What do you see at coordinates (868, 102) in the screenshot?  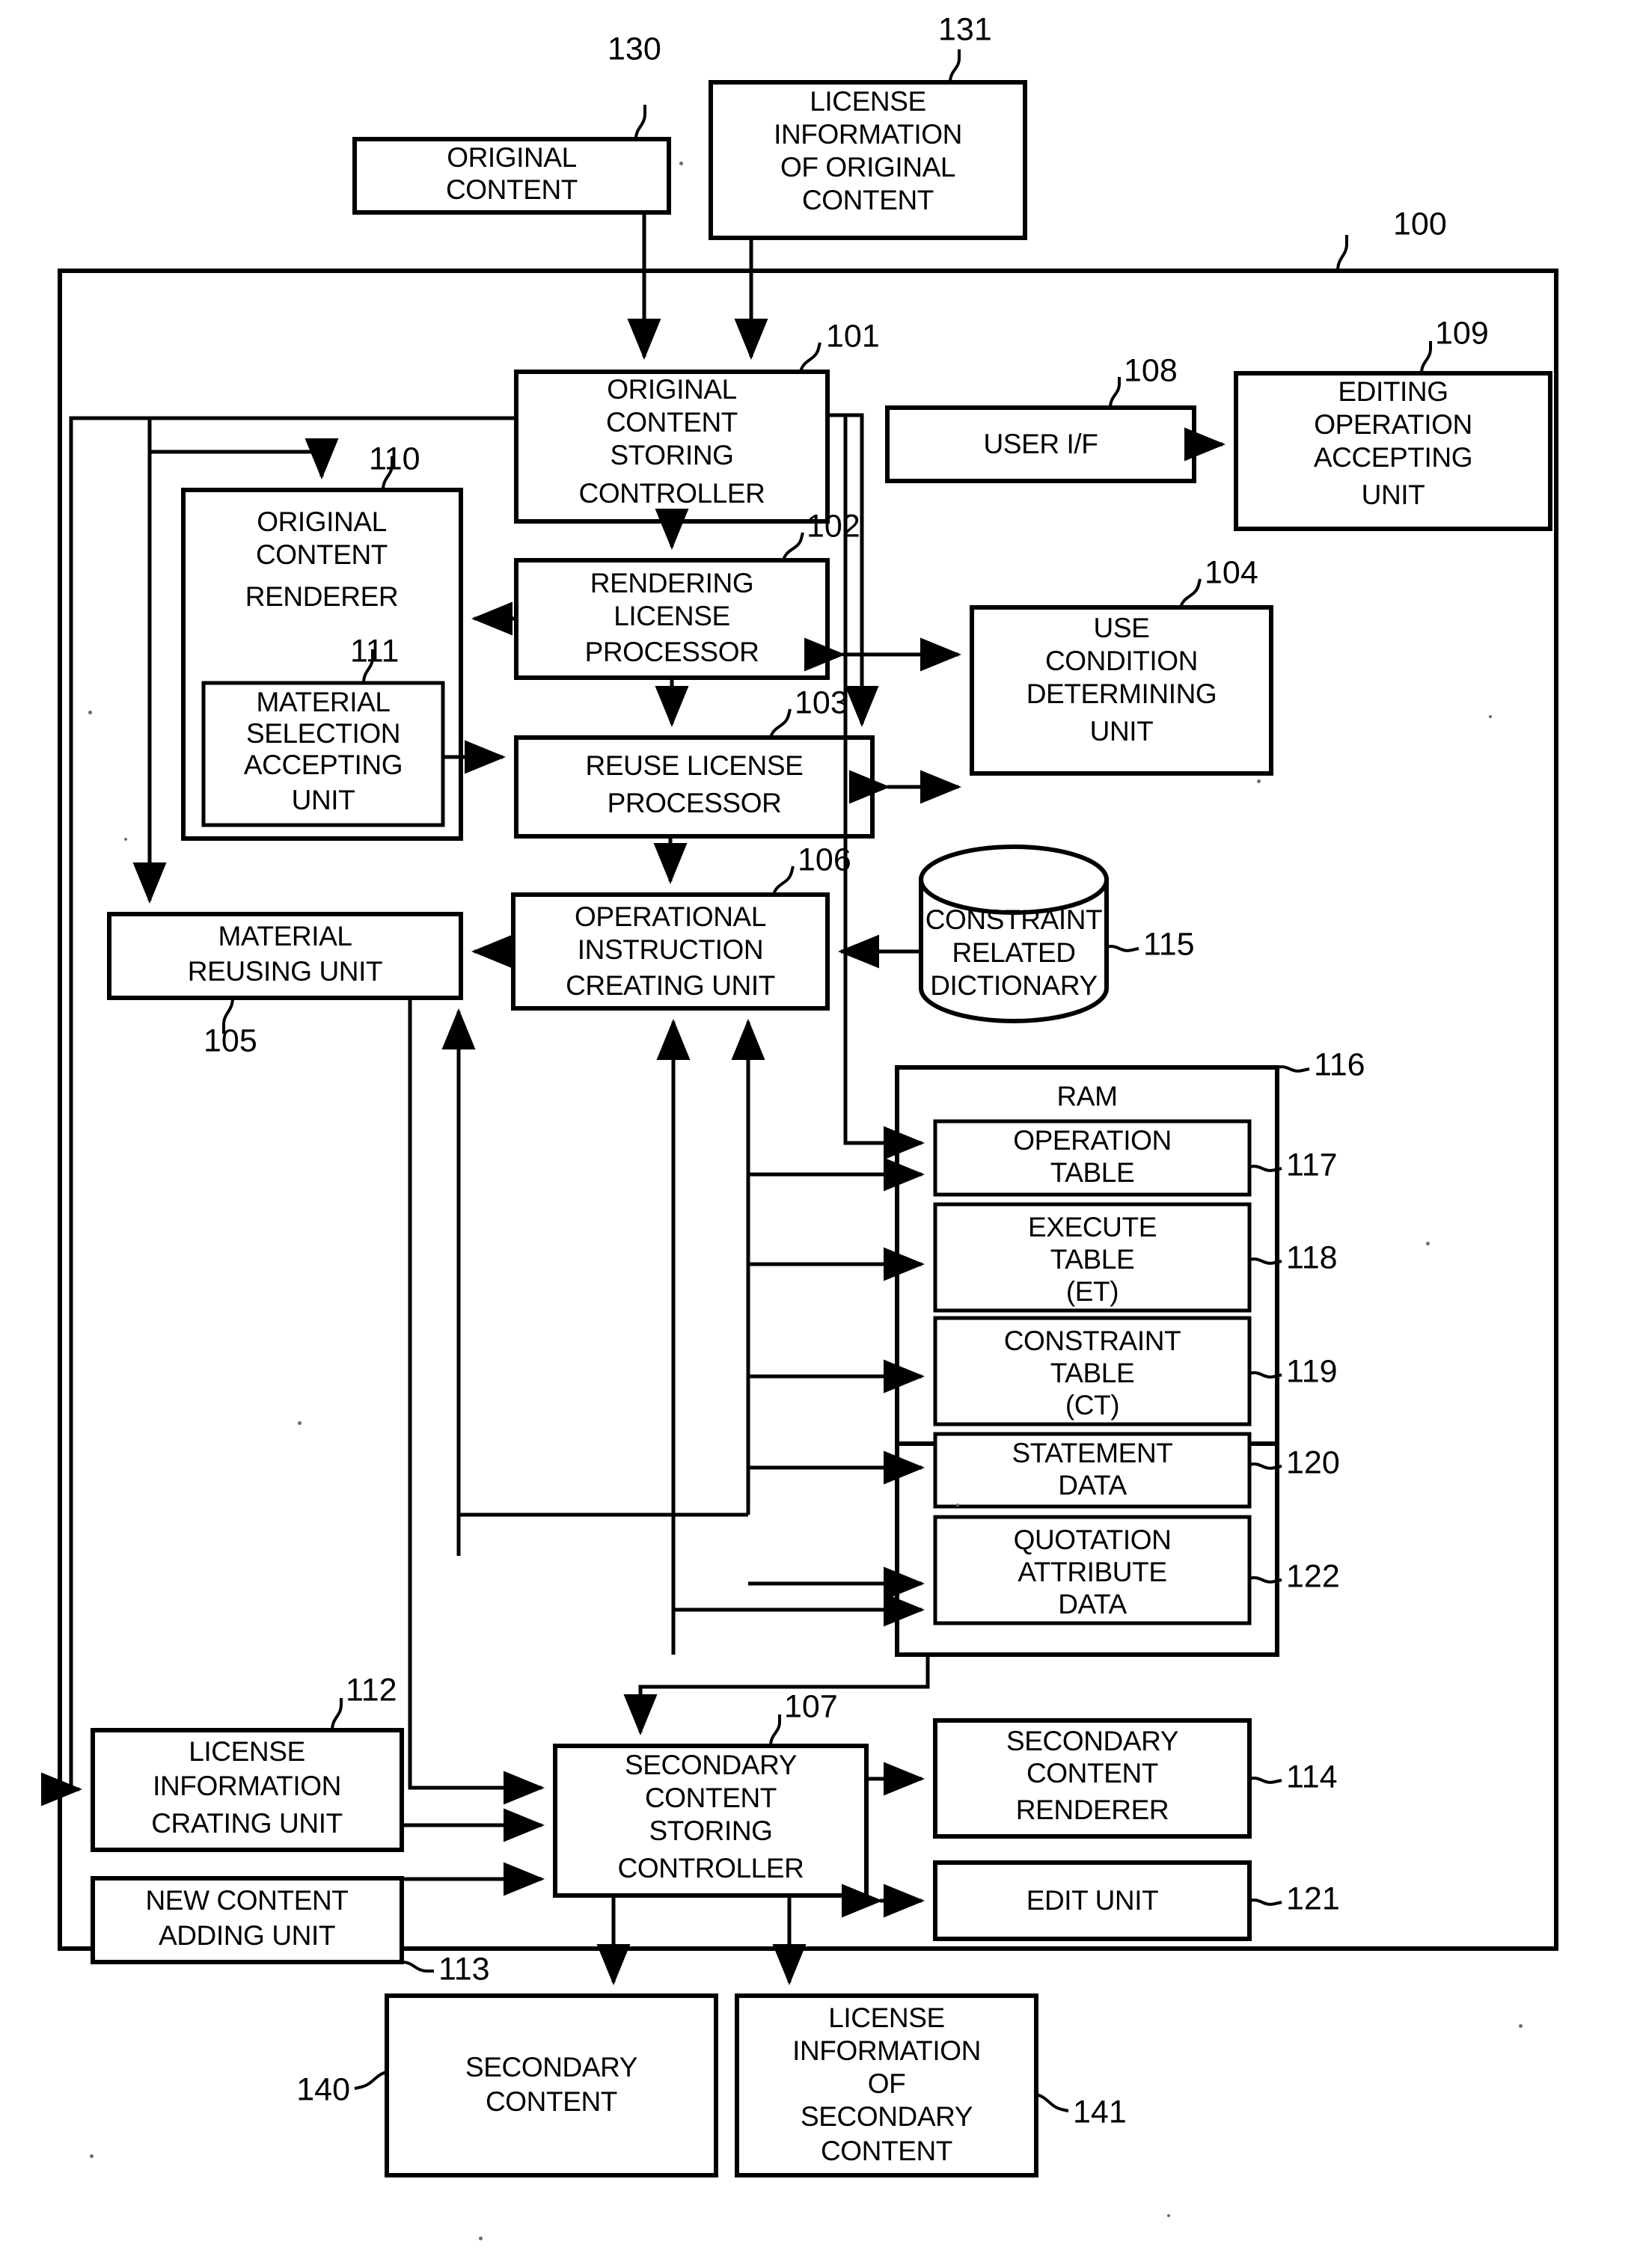 I see `label-license-info-original-l1: LICENSE` at bounding box center [868, 102].